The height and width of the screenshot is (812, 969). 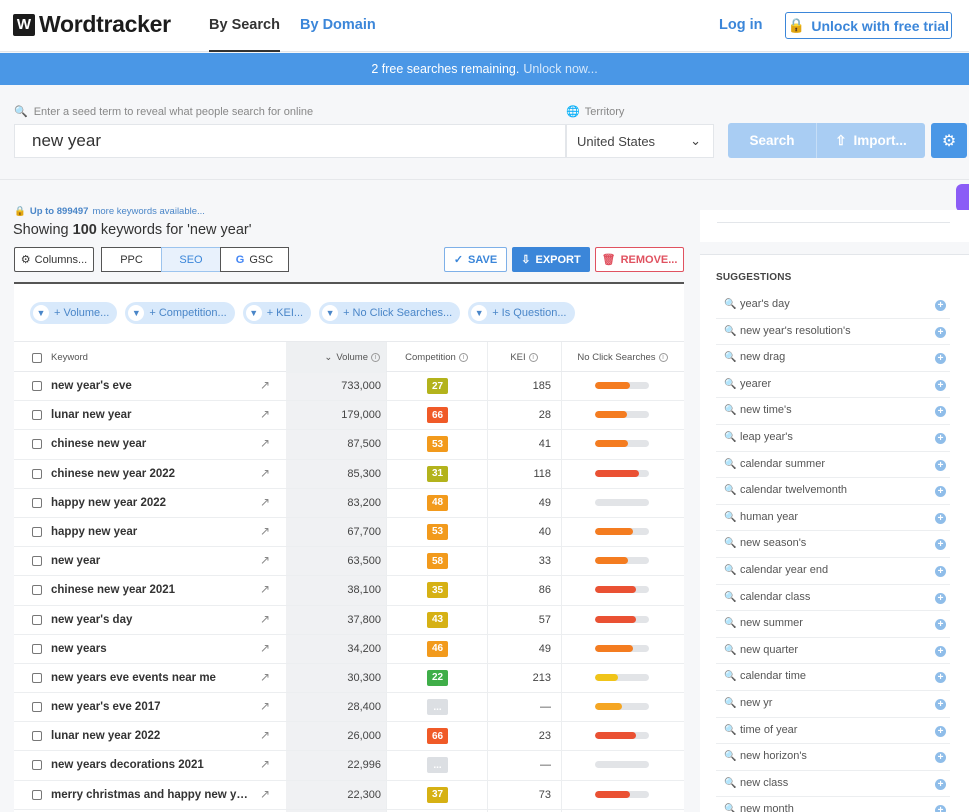 What do you see at coordinates (833, 804) in the screenshot?
I see `suggestion-item: 🔍 new month +` at bounding box center [833, 804].